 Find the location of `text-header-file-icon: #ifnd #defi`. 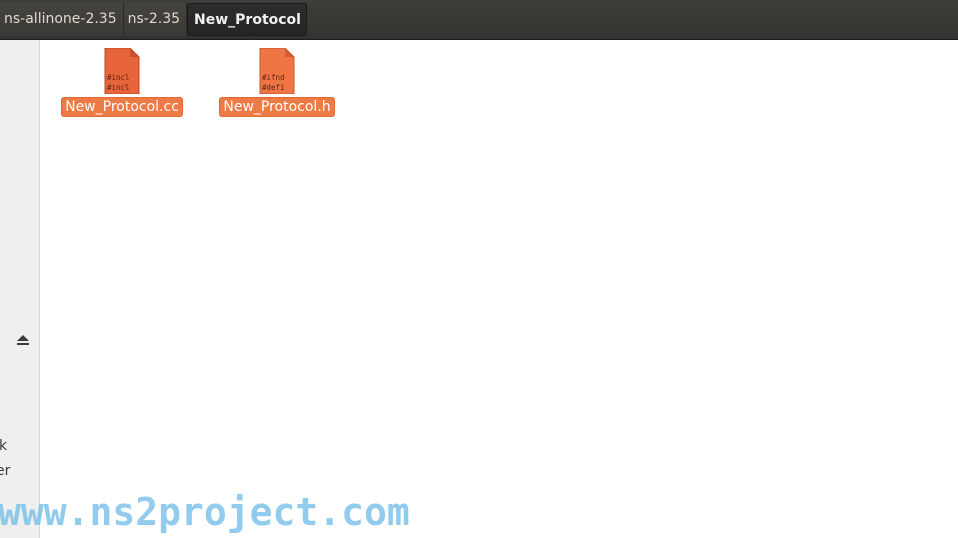

text-header-file-icon: #ifnd #defi is located at coordinates (277, 71).